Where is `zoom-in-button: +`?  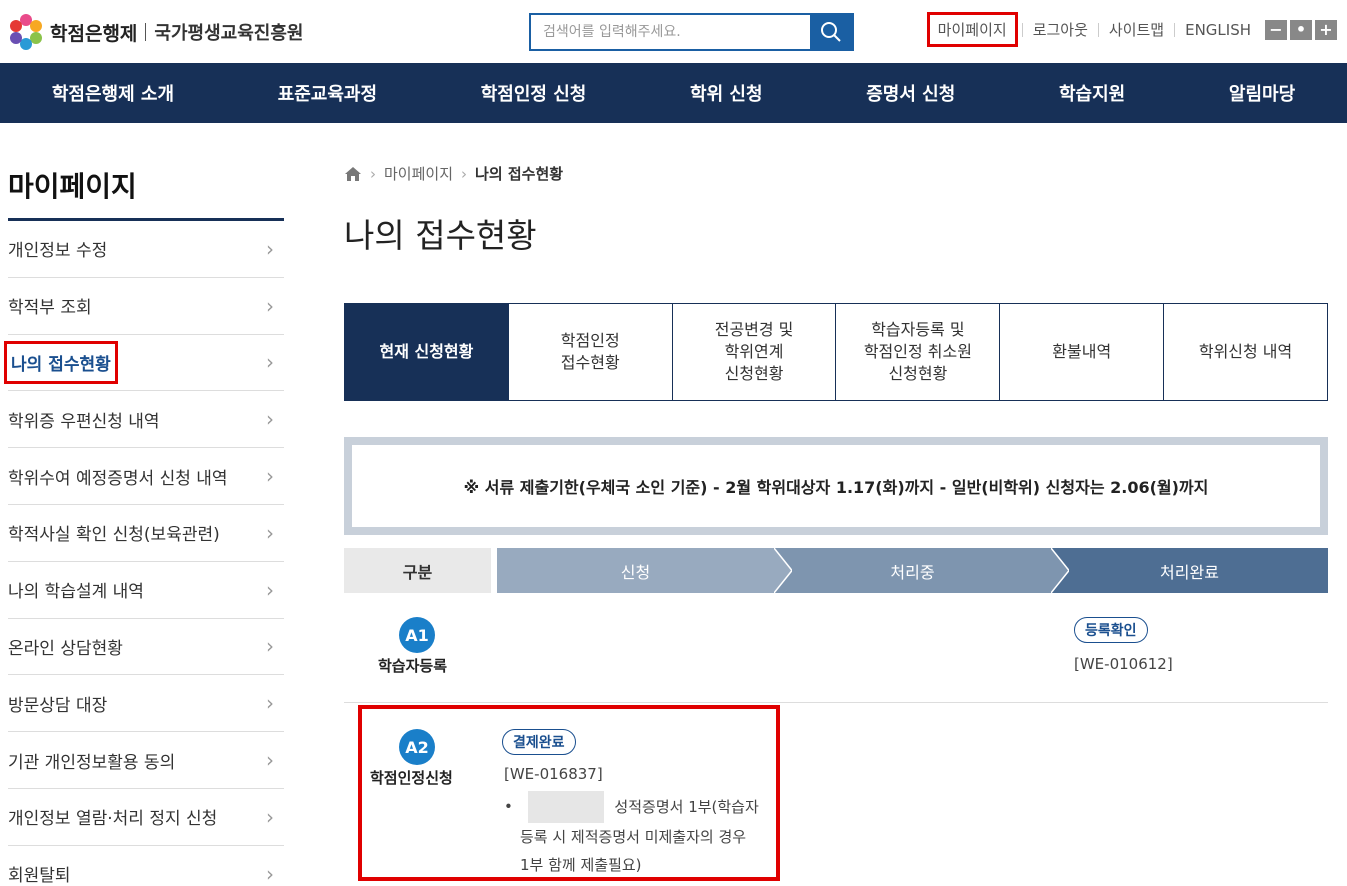
zoom-in-button: + is located at coordinates (1326, 29).